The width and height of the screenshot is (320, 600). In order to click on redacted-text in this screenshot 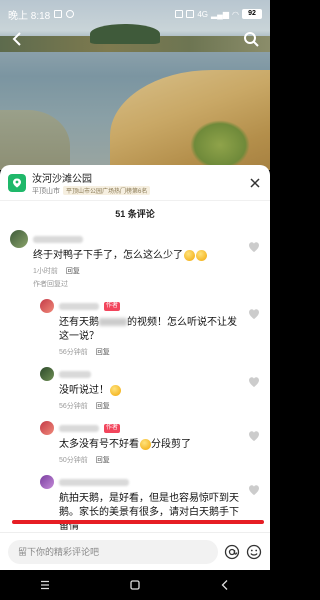, I will do `click(113, 322)`.